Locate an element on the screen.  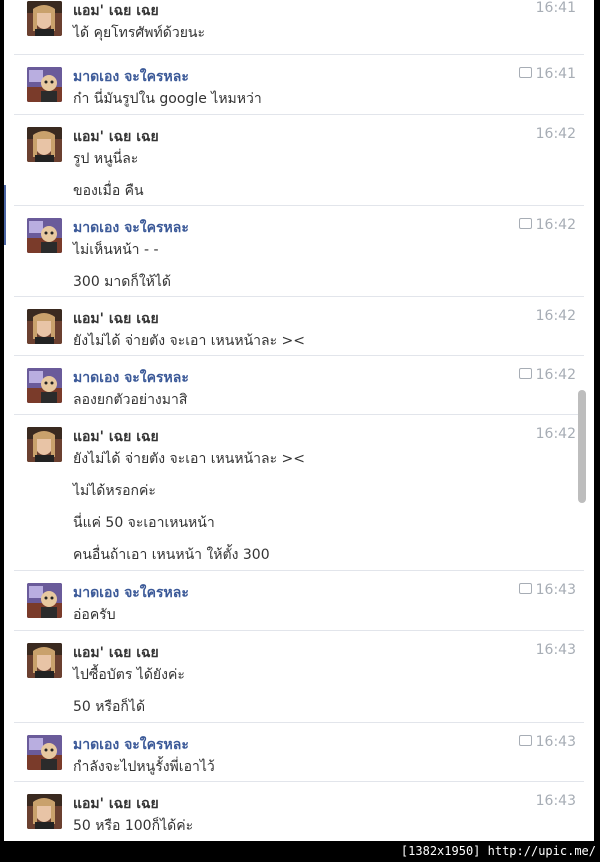
message-text: นี่แค่ 50 จะเอาเหนหน้า is located at coordinates (144, 523).